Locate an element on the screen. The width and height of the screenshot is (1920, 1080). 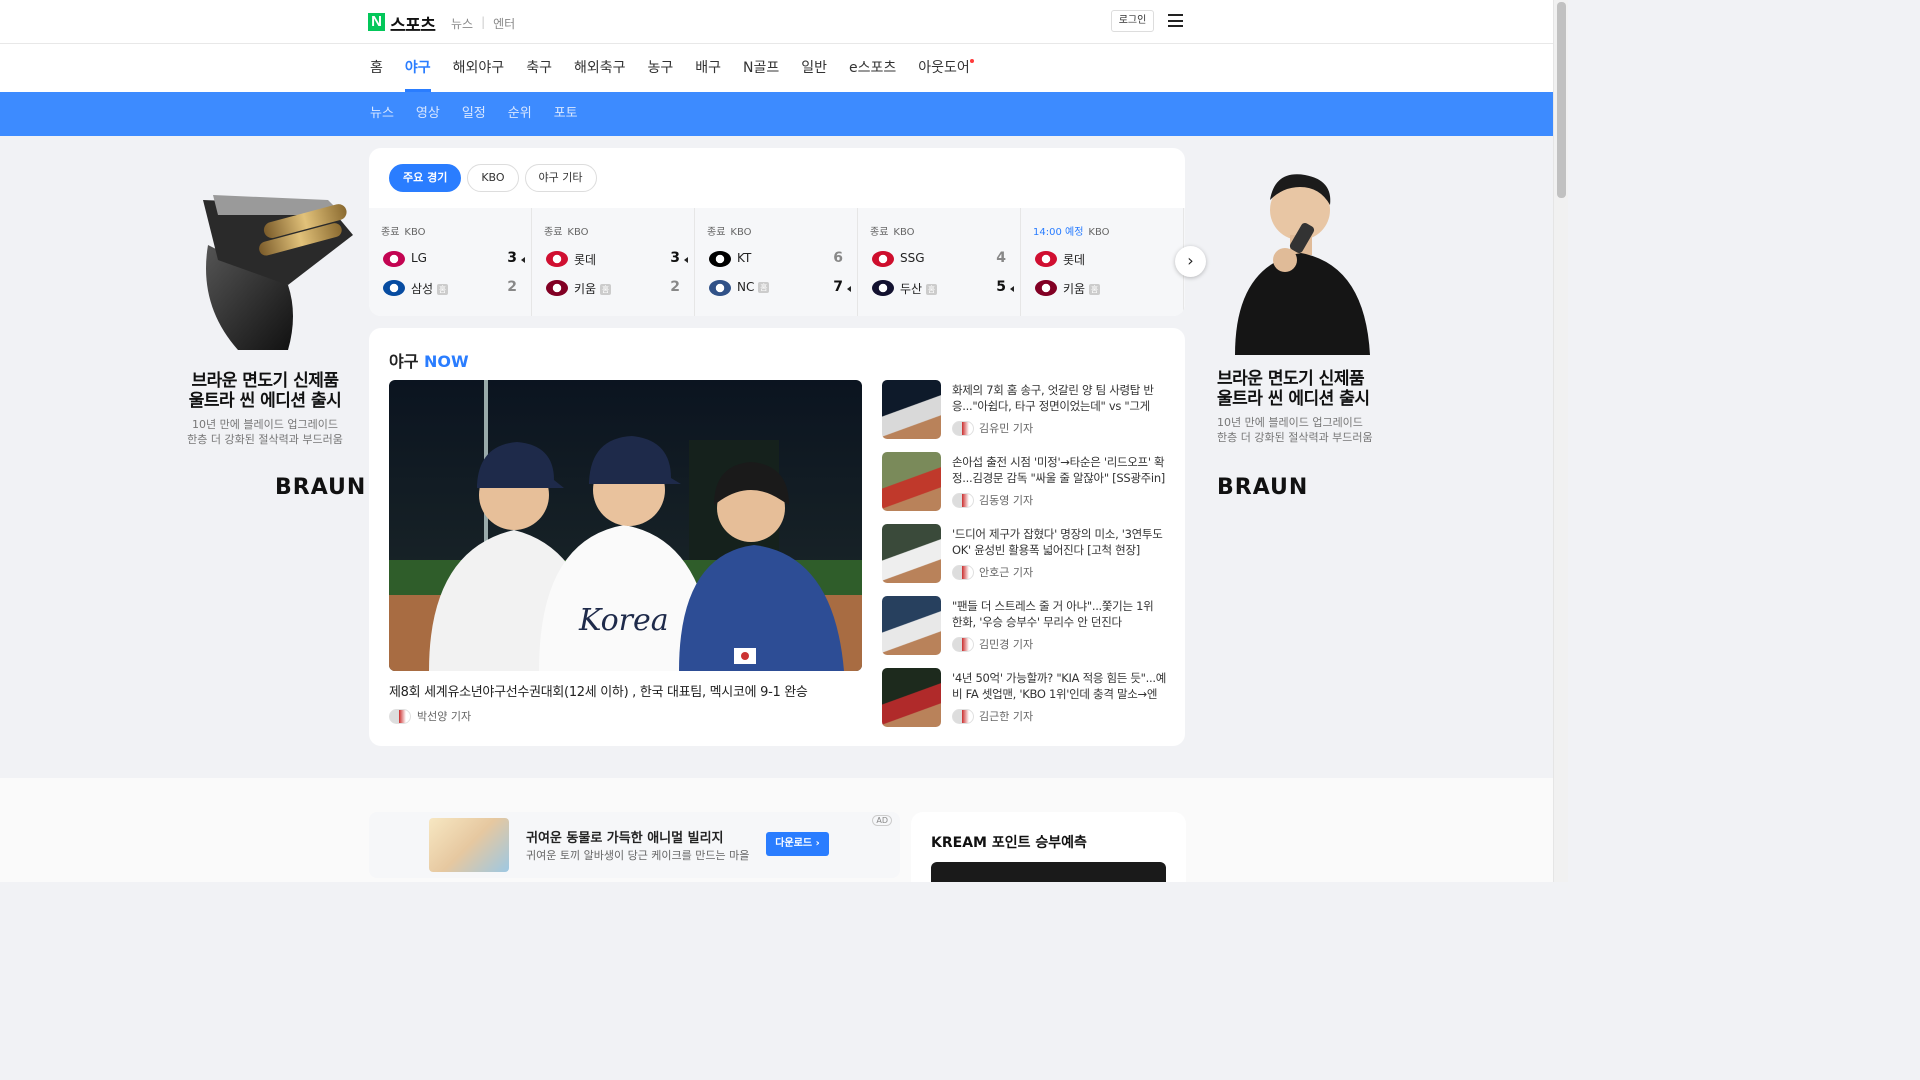
sports-logo-text: 스포츠 is located at coordinates (413, 23).